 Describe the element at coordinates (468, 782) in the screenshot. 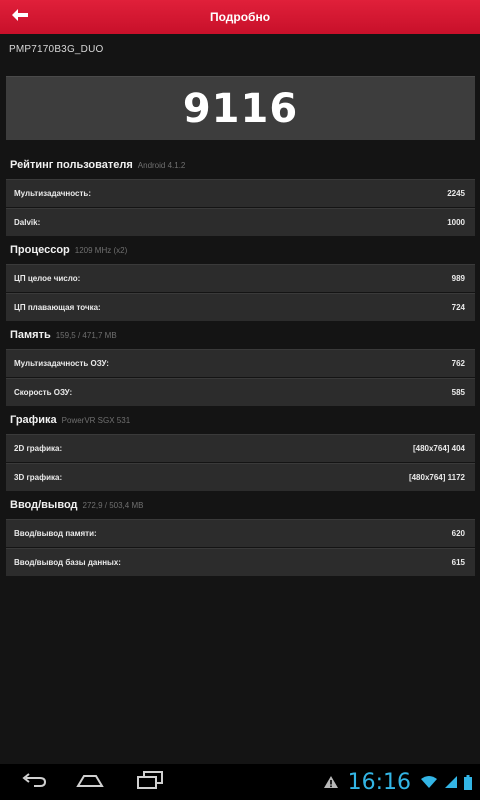

I see `battery-icon` at that location.